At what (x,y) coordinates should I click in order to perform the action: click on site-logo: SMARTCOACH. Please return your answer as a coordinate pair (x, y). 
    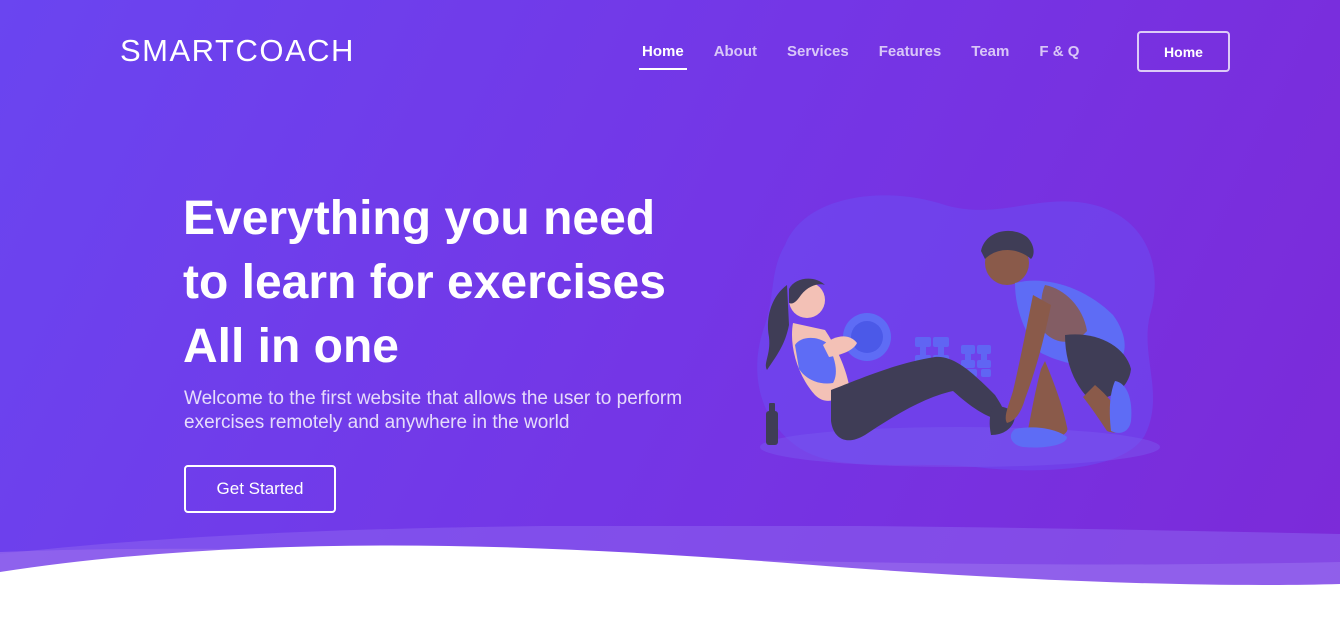
    Looking at the image, I should click on (237, 51).